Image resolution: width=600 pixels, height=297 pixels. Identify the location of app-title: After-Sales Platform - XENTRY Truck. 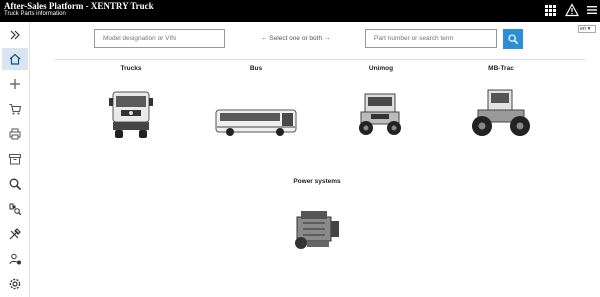
(79, 6).